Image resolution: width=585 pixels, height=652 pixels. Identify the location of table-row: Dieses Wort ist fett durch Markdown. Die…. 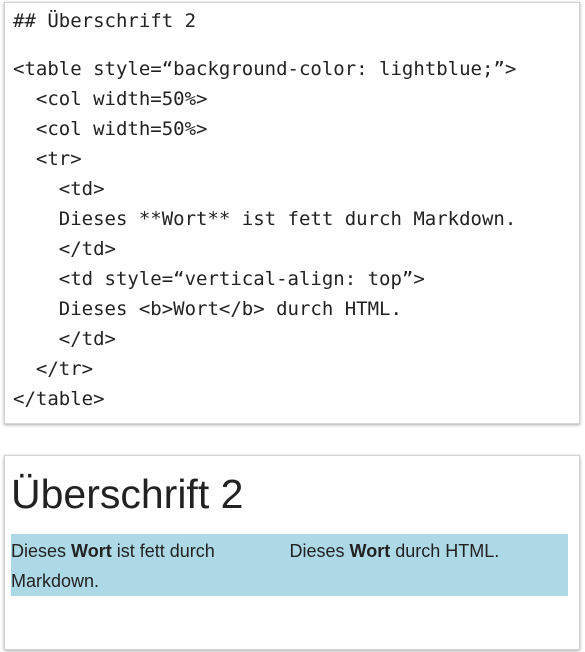
(289, 565).